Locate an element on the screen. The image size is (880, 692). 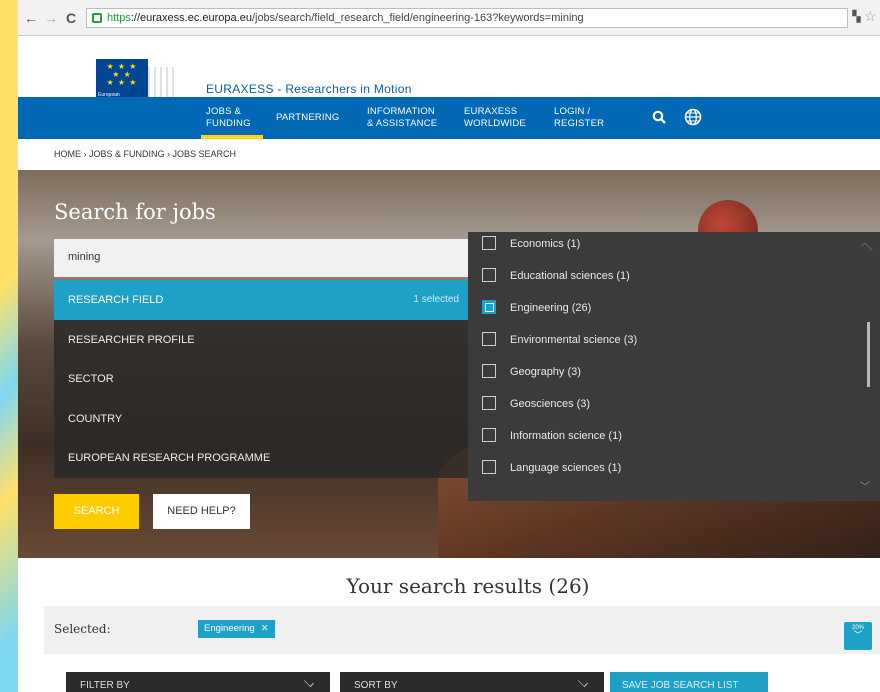
nav-item-information: INFORMATION & ASSISTANCE is located at coordinates (402, 118).